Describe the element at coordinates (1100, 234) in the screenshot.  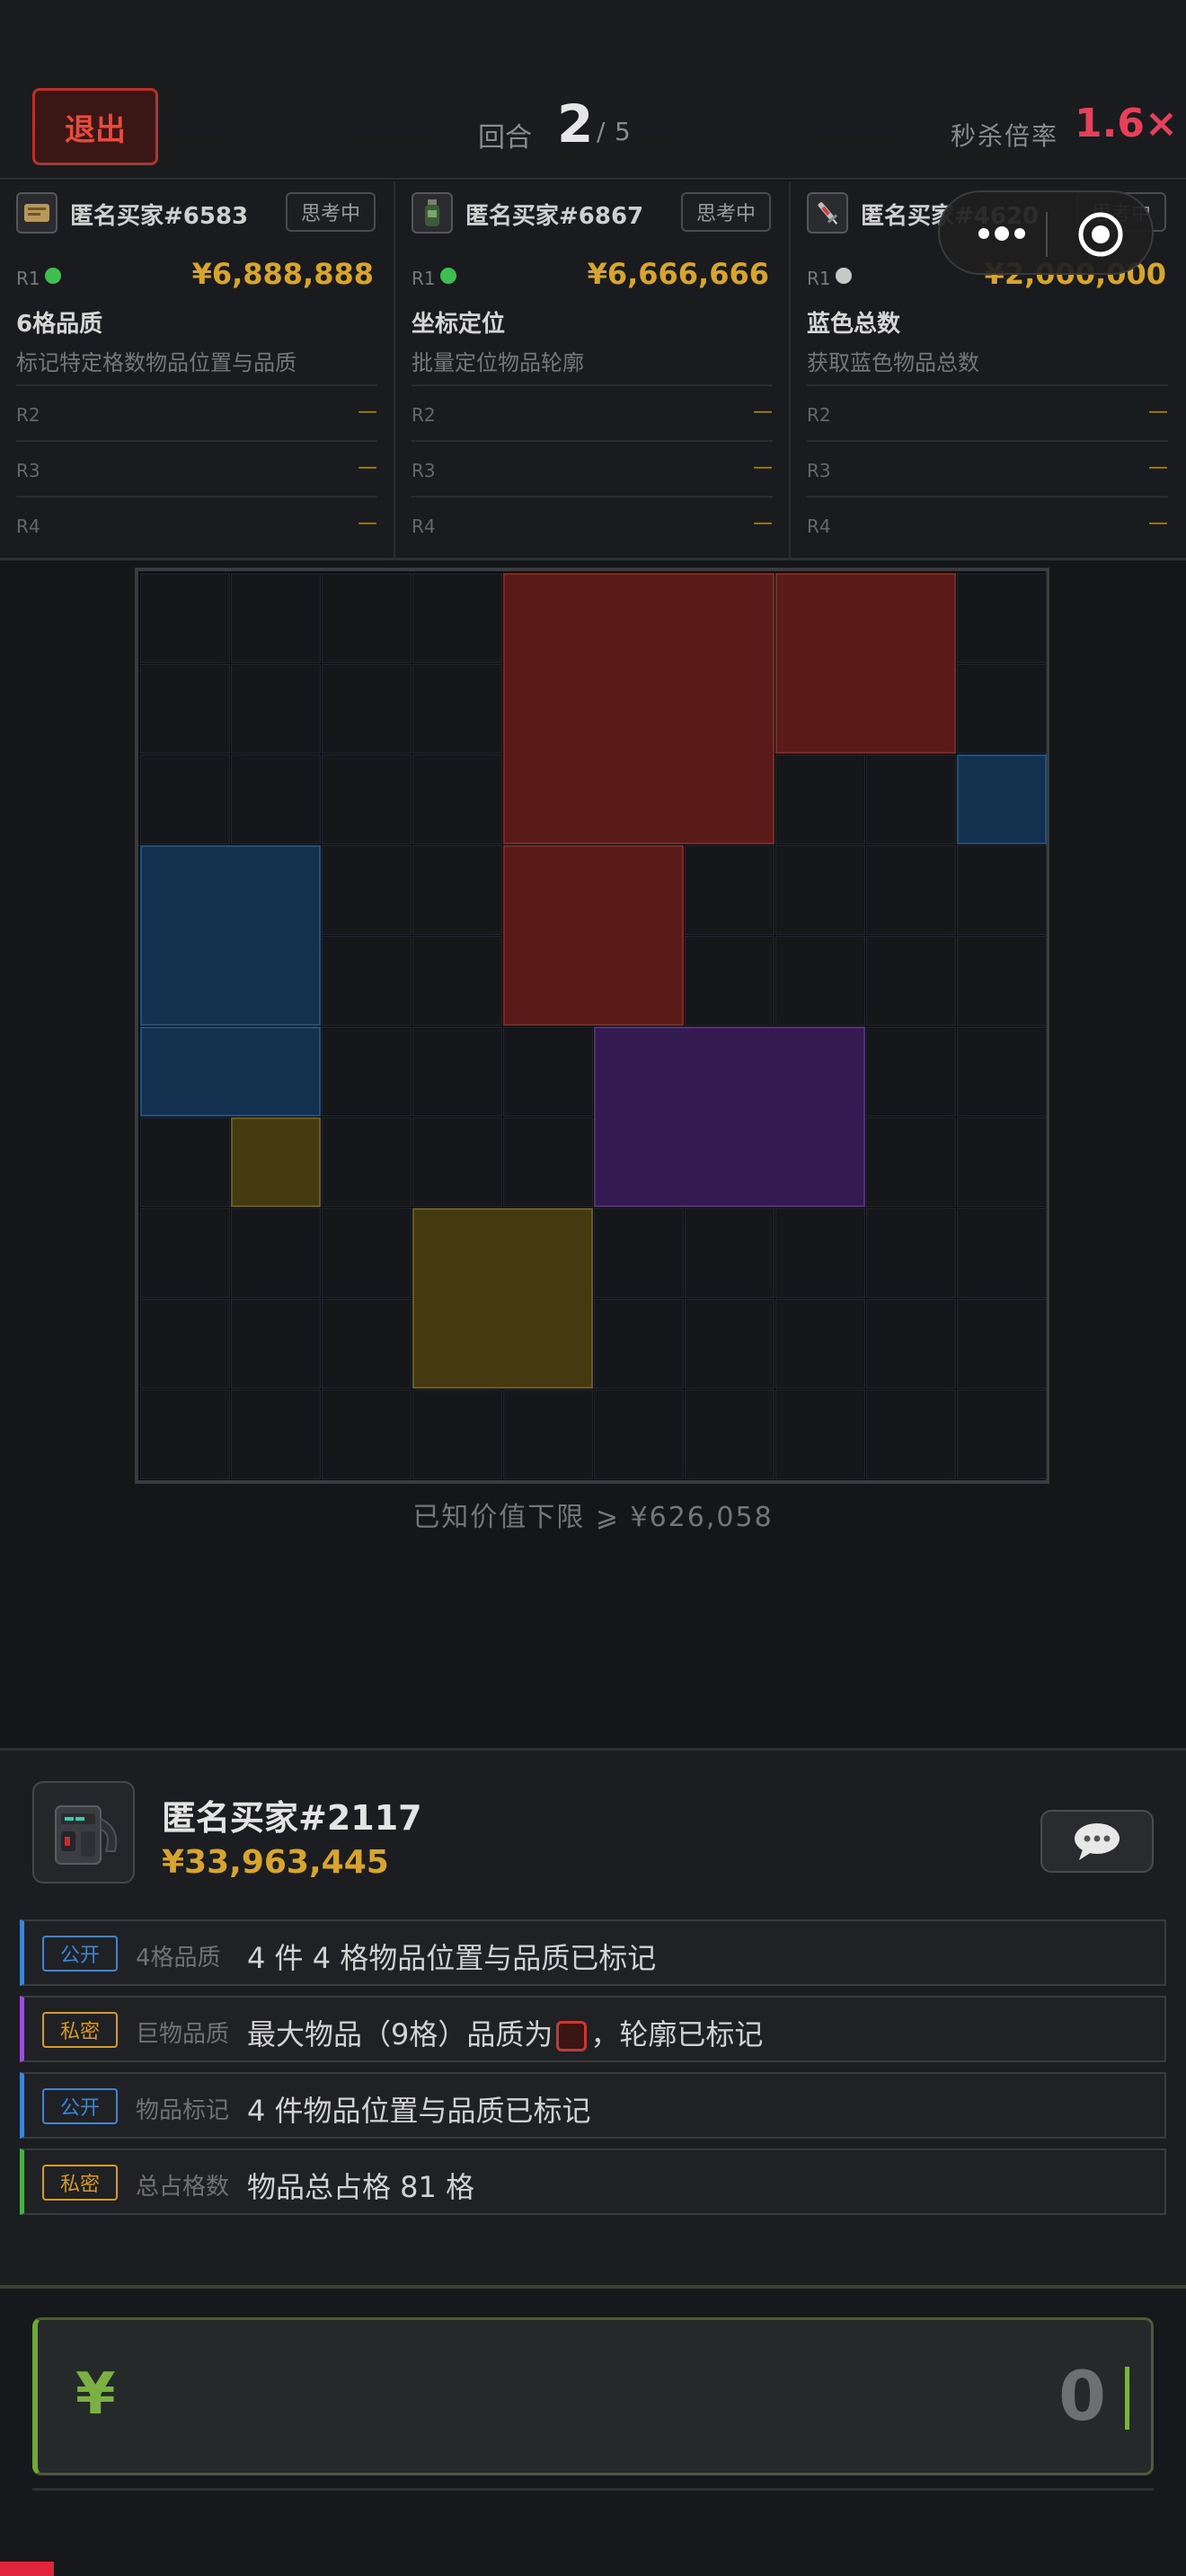
I see `target-close-icon` at that location.